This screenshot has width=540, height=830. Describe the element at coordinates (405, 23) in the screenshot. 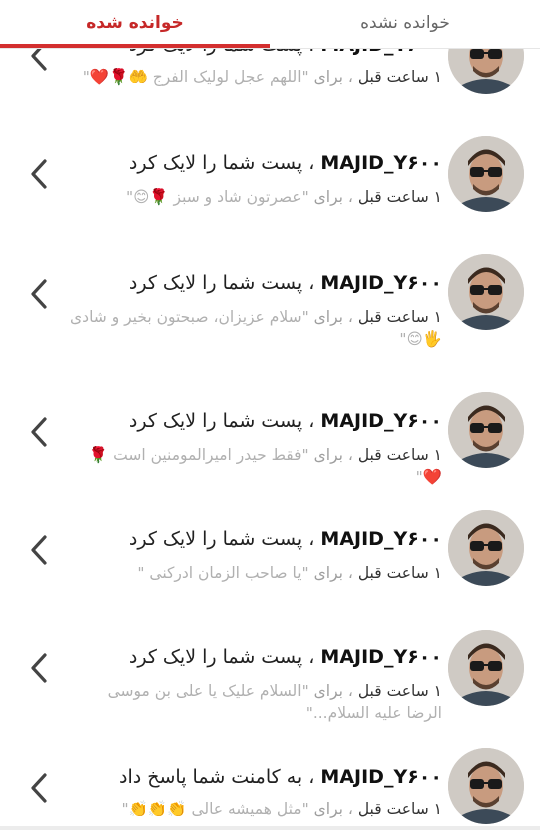

I see `tab-unread: خوانده نشده` at that location.